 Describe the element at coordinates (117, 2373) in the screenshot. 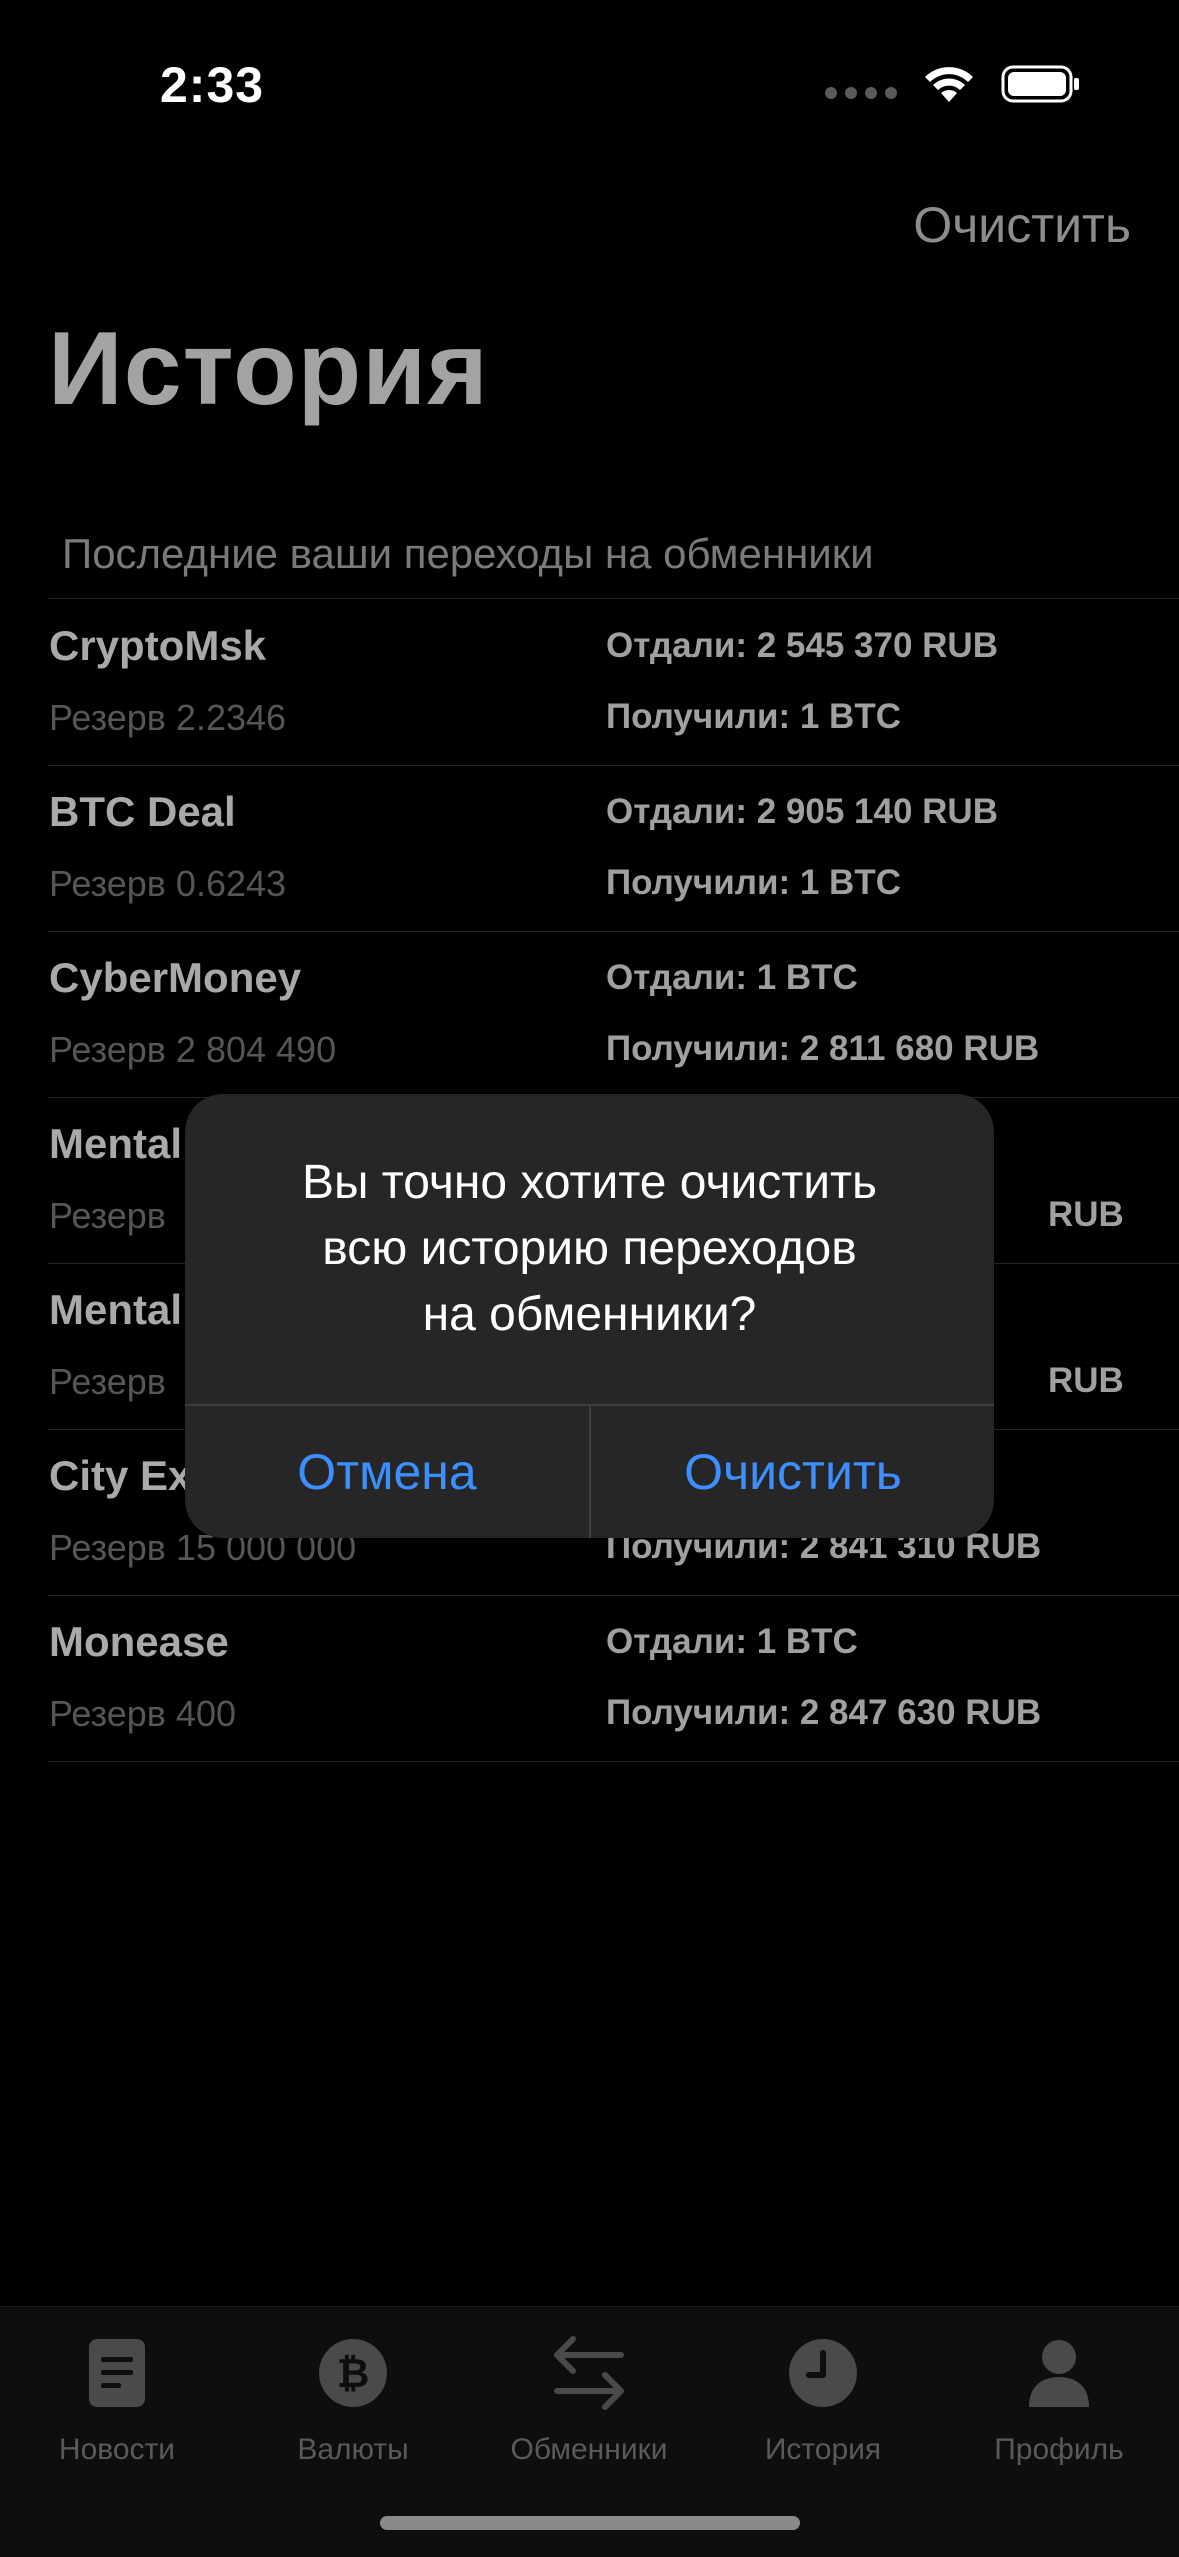

I see `news-icon` at that location.